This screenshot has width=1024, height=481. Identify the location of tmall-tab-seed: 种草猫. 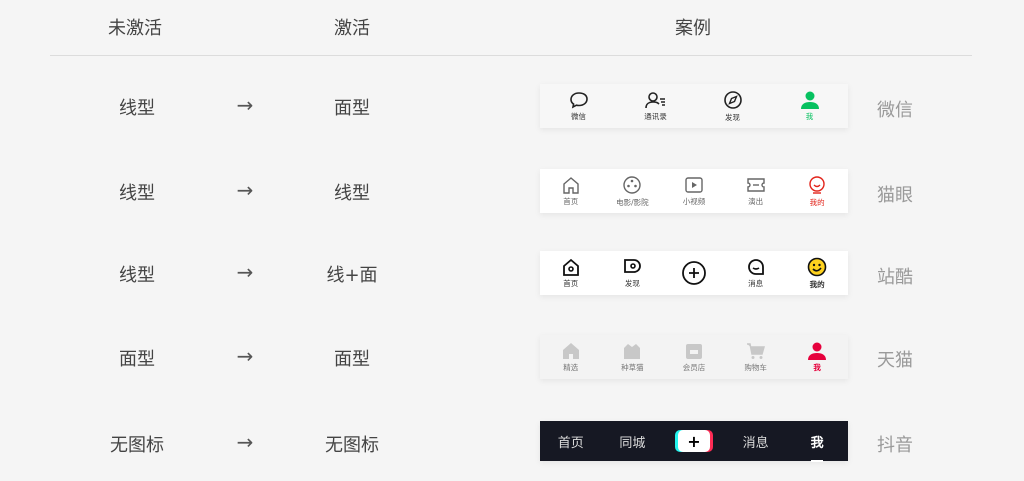
(632, 357).